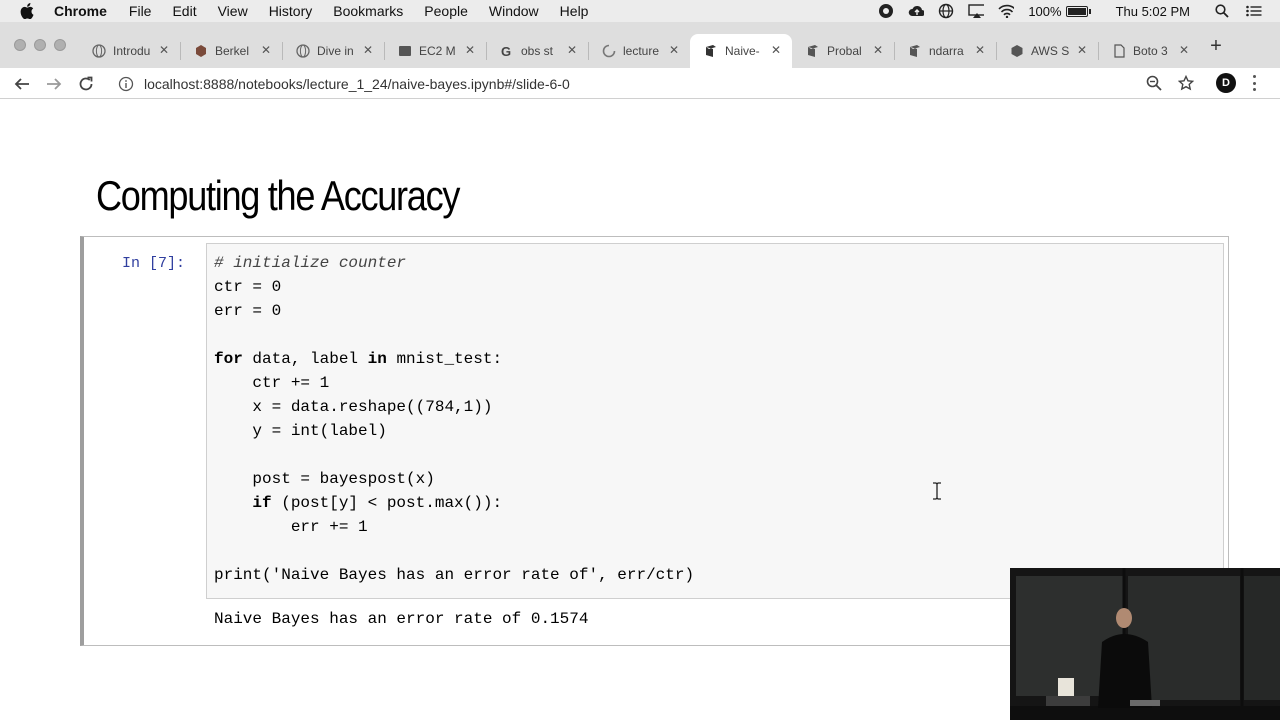  I want to click on tab-label: Naive-, so click(742, 51).